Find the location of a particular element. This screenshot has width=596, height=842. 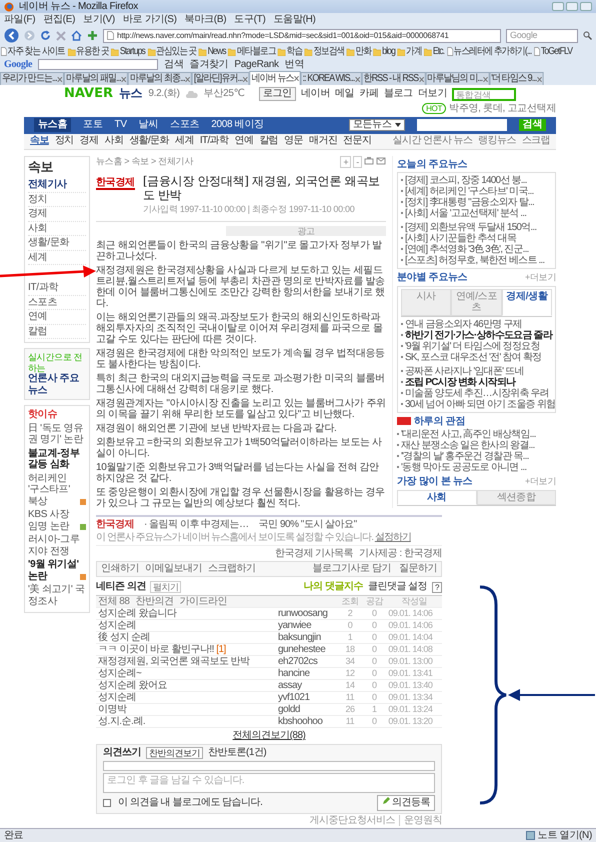

top-link: 블로그 is located at coordinates (398, 94).